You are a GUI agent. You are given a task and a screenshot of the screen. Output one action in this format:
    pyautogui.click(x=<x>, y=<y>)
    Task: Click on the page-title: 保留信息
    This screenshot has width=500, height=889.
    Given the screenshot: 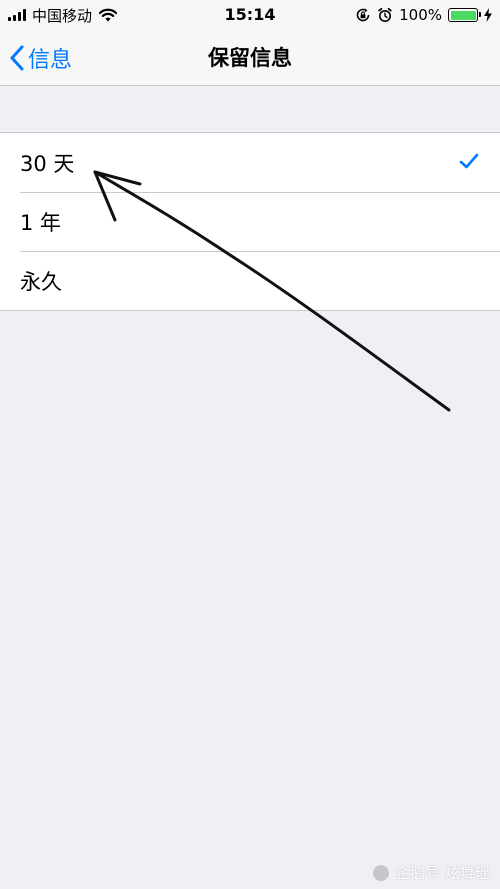 What is the action you would take?
    pyautogui.click(x=250, y=58)
    